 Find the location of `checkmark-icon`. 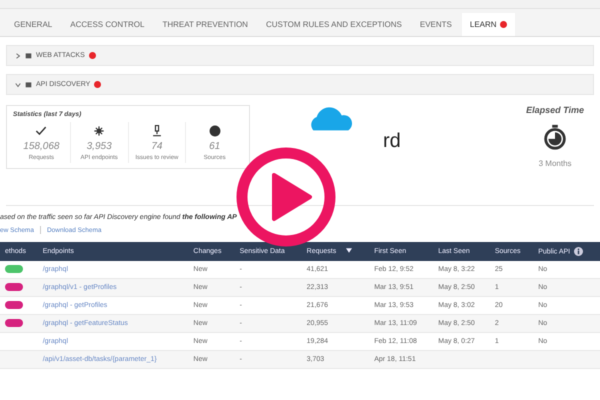

checkmark-icon is located at coordinates (41, 131).